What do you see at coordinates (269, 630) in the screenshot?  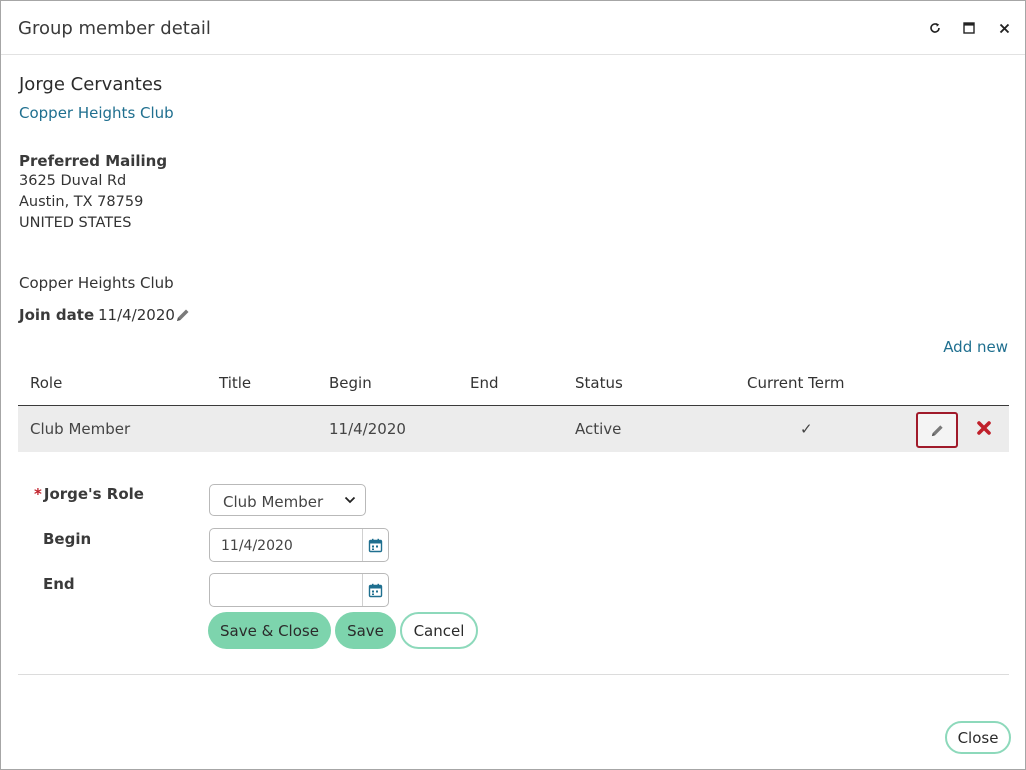 I see `save-and-close-button: Save & Close` at bounding box center [269, 630].